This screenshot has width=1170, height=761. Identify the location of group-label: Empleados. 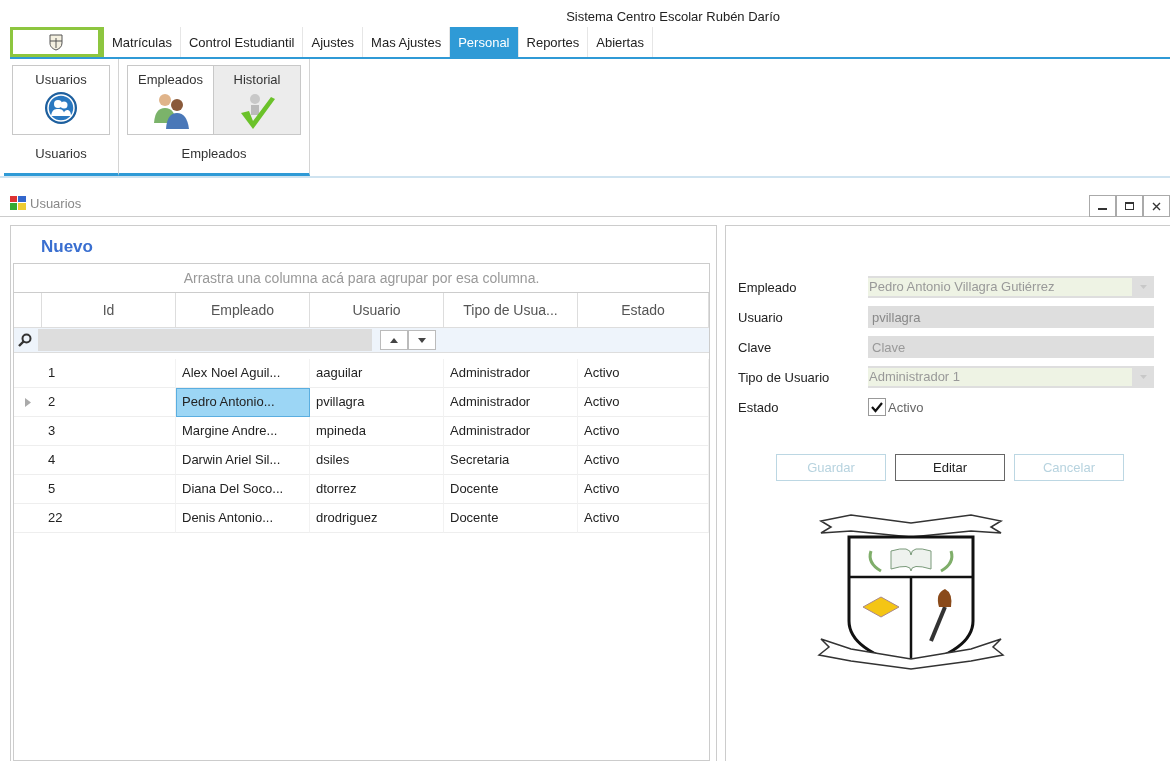
(214, 154).